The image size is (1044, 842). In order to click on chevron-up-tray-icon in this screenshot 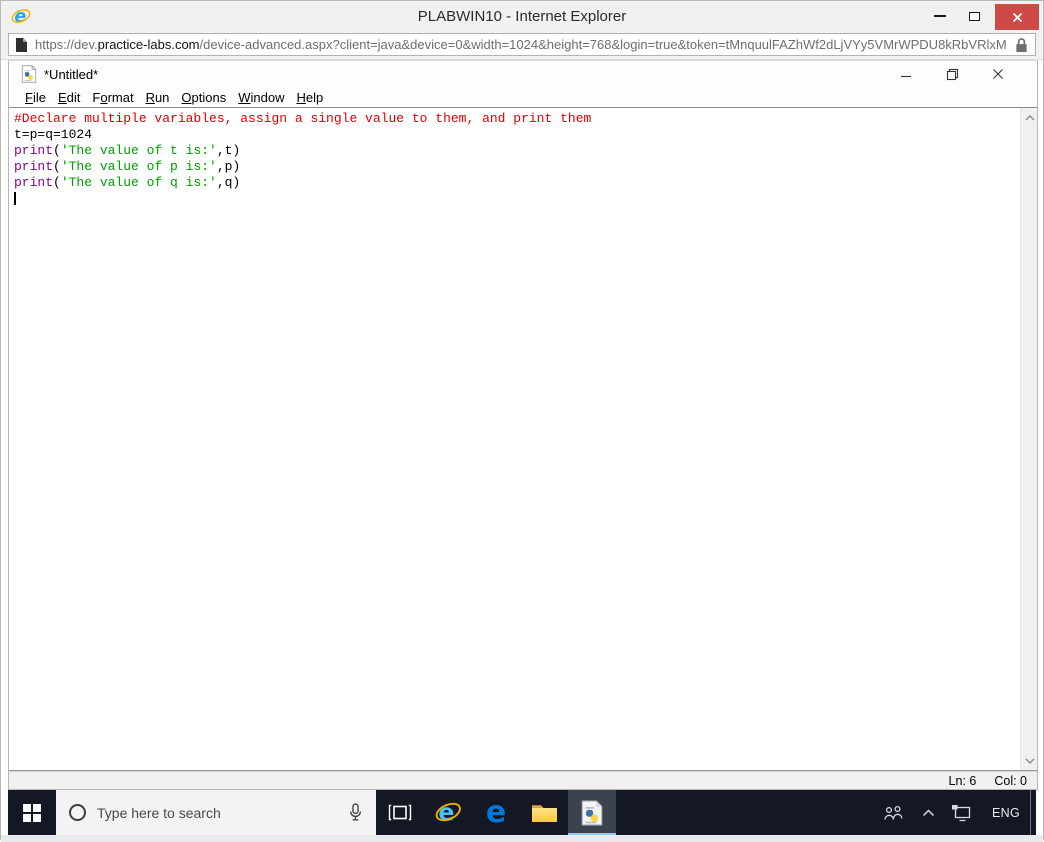, I will do `click(928, 812)`.